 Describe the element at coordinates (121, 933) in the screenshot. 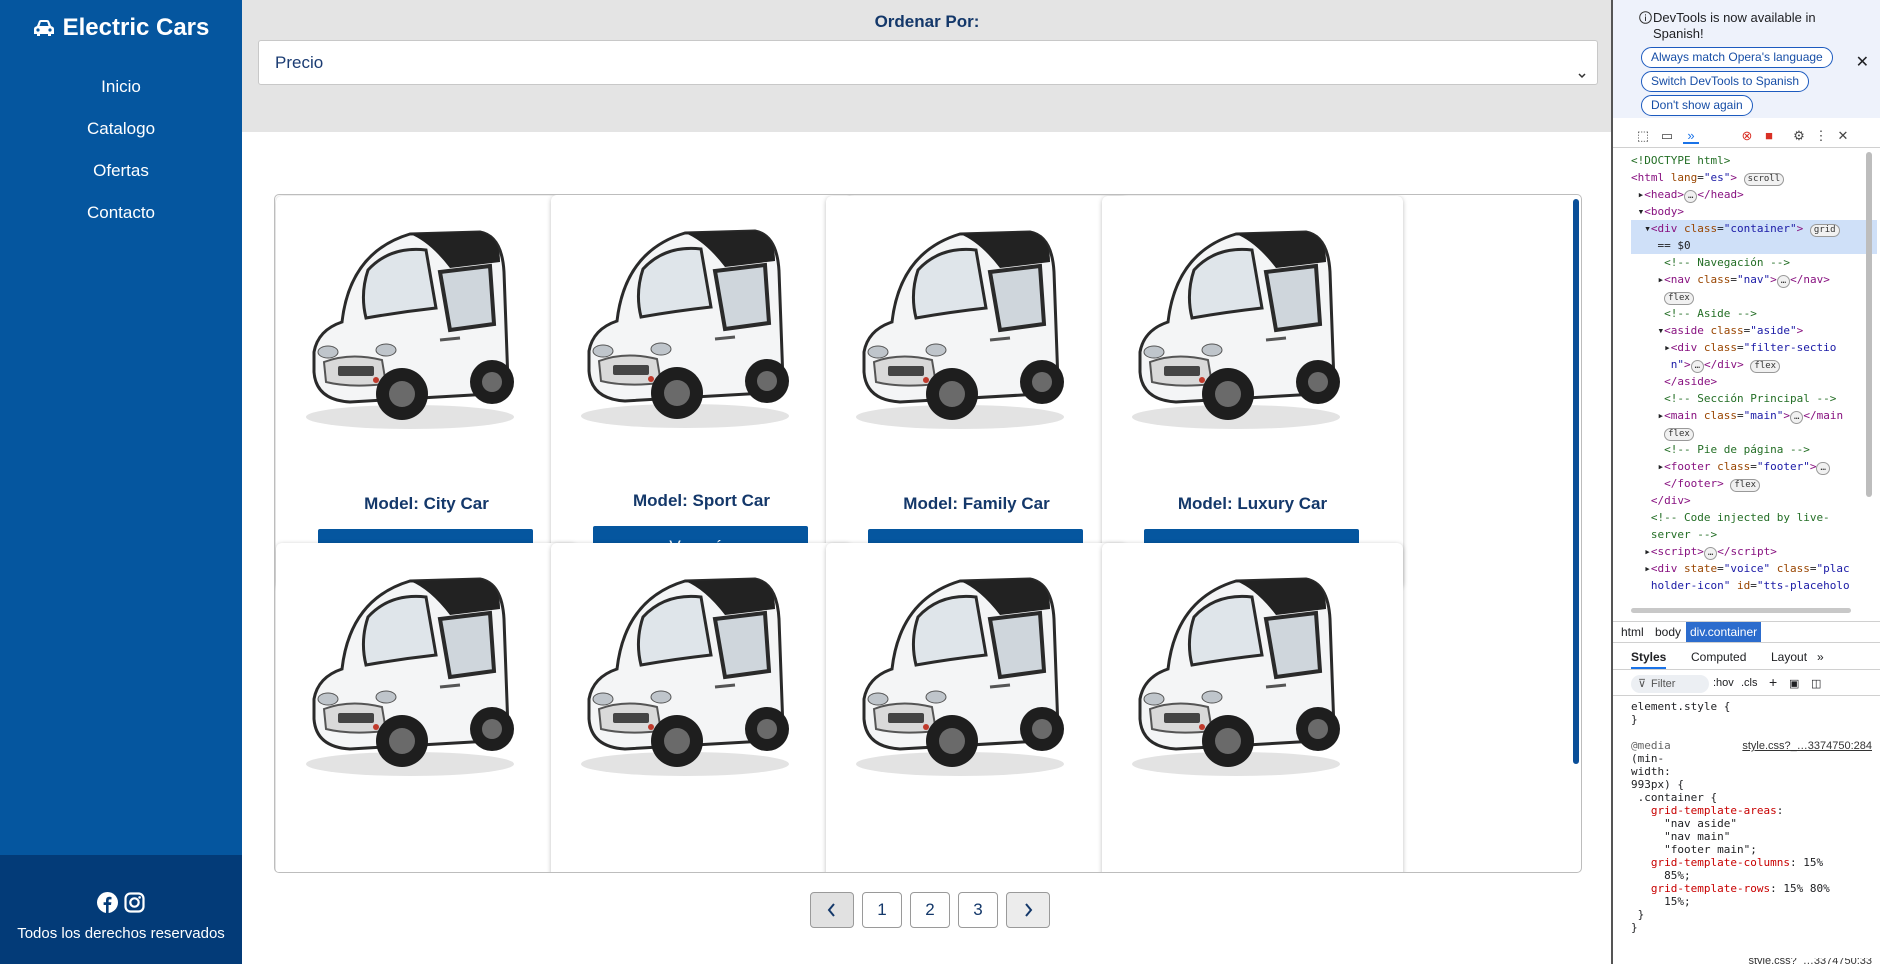

I see `copyright-text: Todos los derechos reservados` at that location.